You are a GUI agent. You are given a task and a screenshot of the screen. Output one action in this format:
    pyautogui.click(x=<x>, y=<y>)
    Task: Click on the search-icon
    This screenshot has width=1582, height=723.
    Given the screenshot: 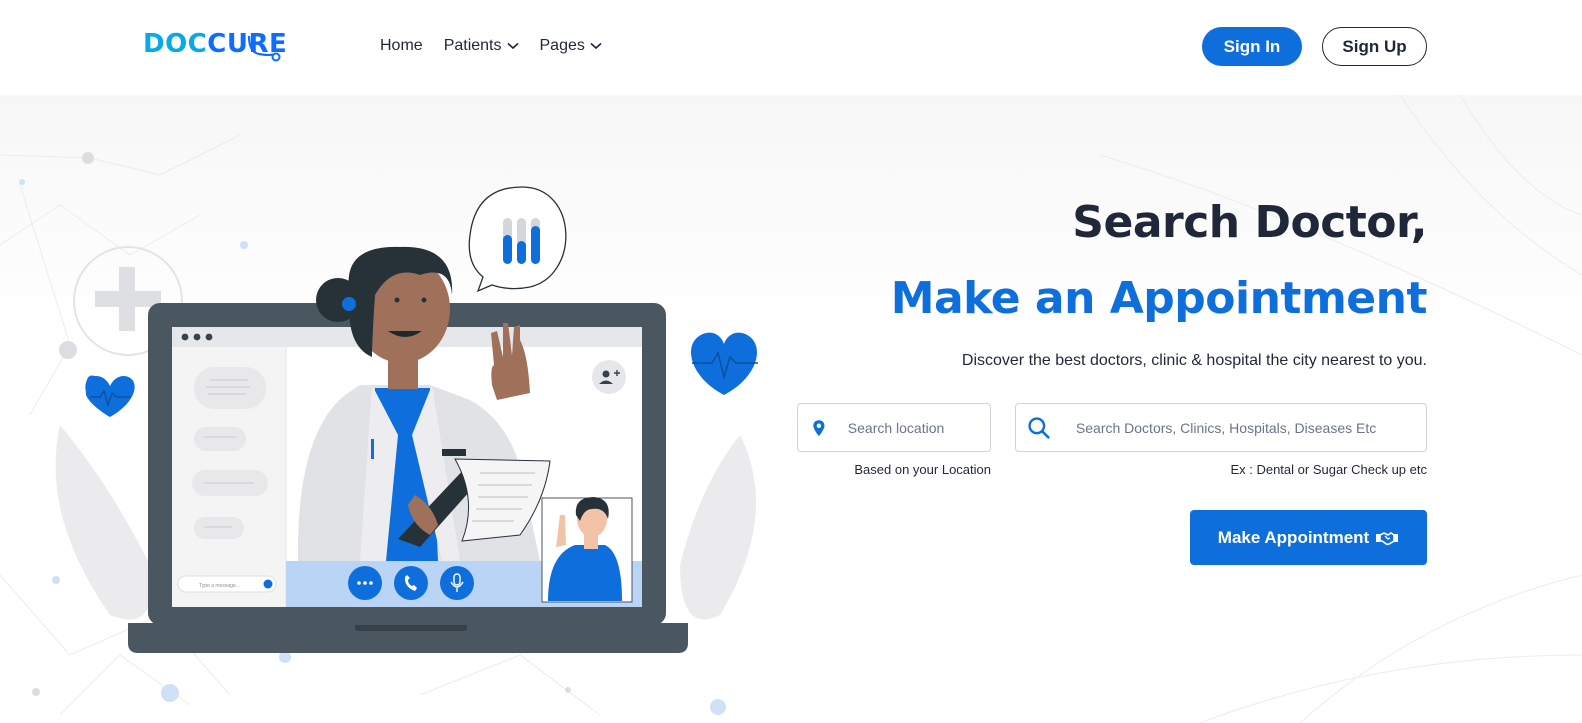 What is the action you would take?
    pyautogui.click(x=1039, y=427)
    